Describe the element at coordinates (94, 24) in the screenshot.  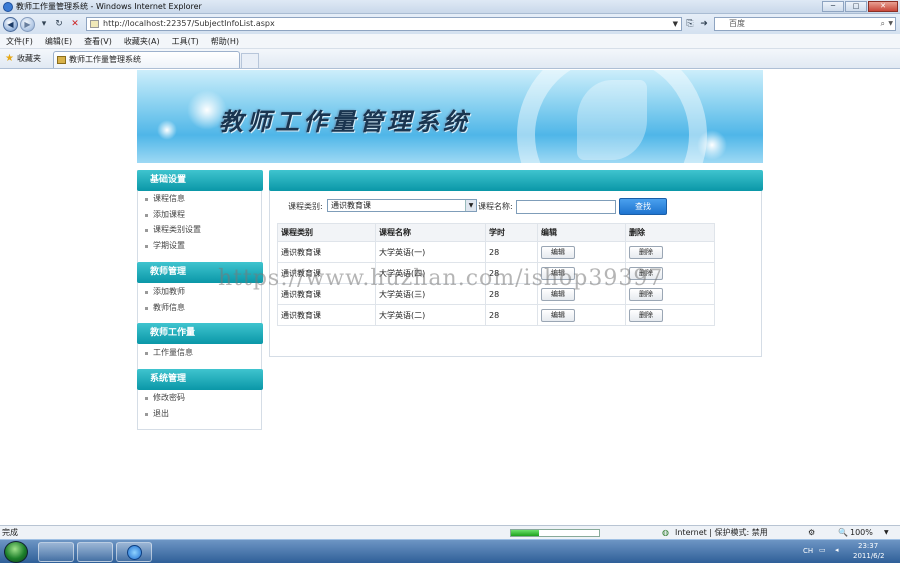
I see `page-icon` at that location.